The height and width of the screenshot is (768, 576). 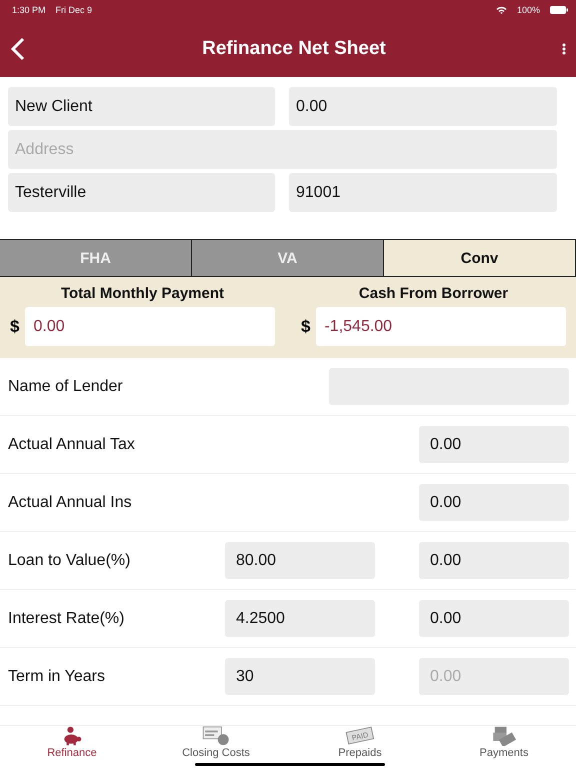 What do you see at coordinates (67, 619) in the screenshot?
I see `row-label: Interest Rate(%)` at bounding box center [67, 619].